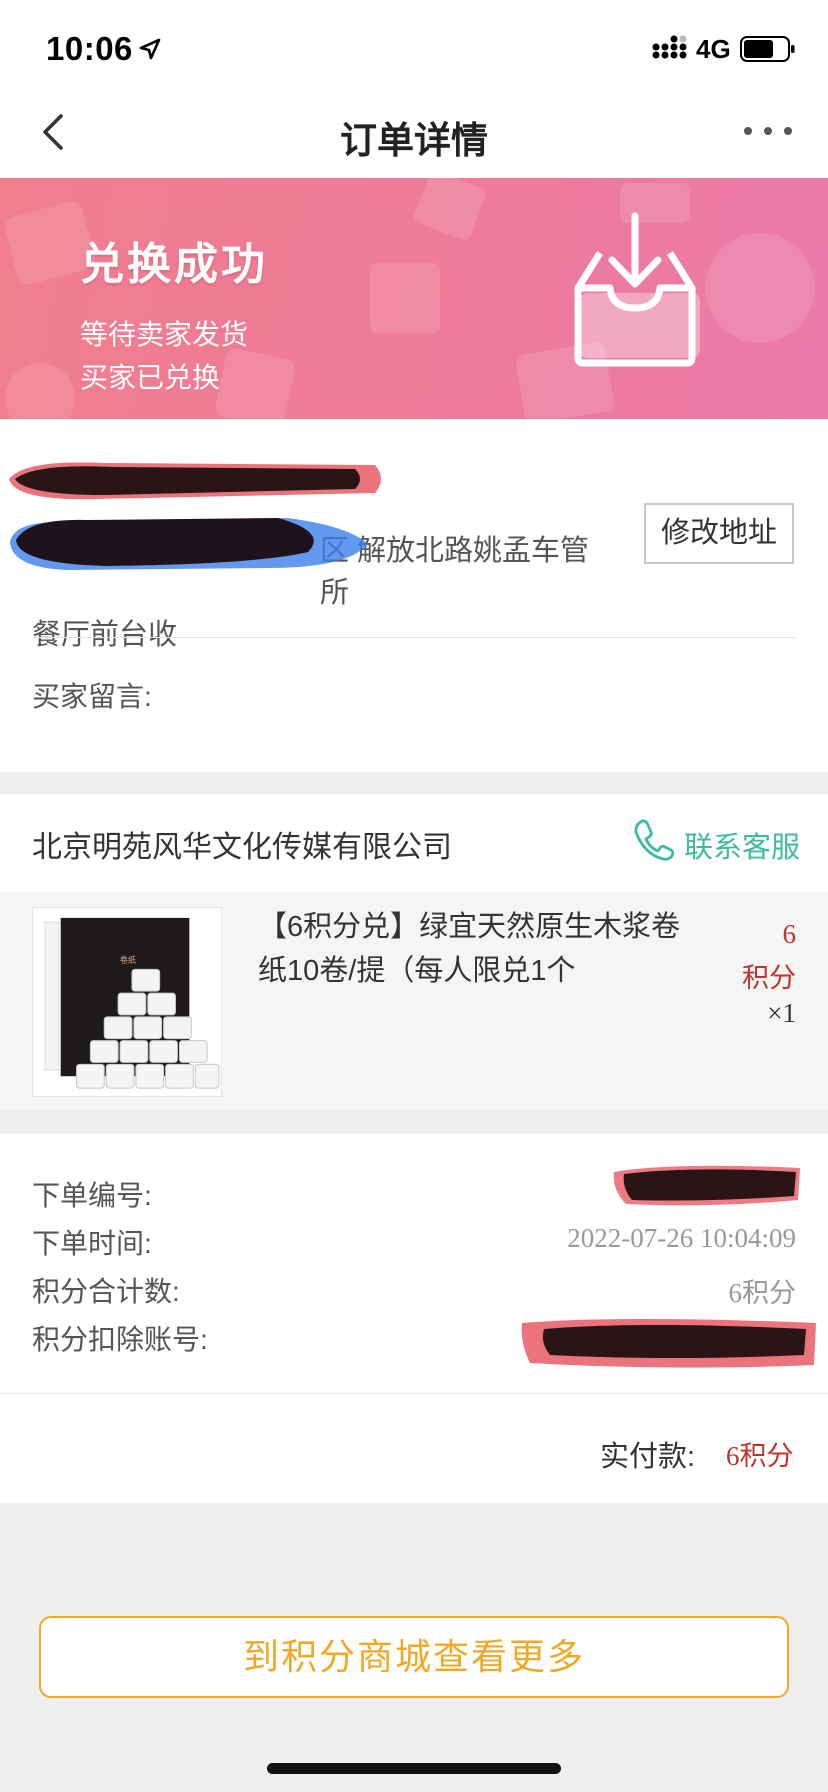 This screenshot has width=828, height=1792. Describe the element at coordinates (760, 1456) in the screenshot. I see `payment-value: 6积分` at that location.